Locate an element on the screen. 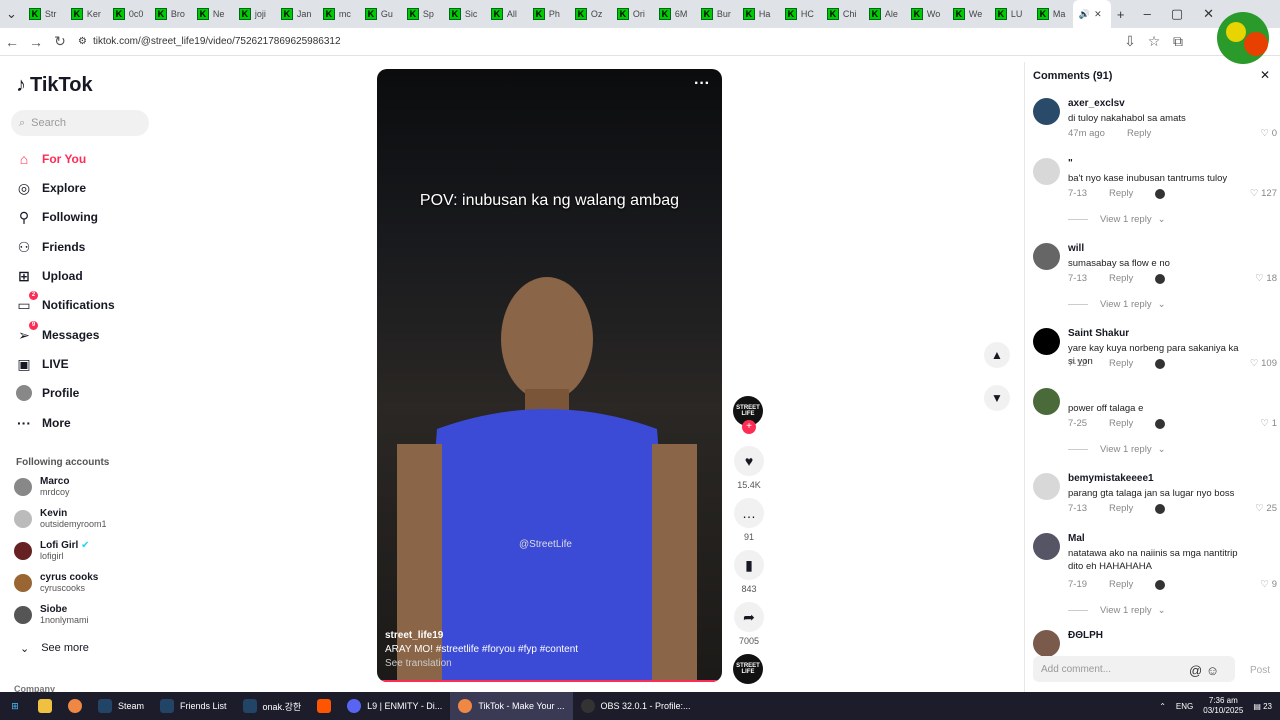 The width and height of the screenshot is (1280, 720). video-progress-bar is located at coordinates (549, 681).